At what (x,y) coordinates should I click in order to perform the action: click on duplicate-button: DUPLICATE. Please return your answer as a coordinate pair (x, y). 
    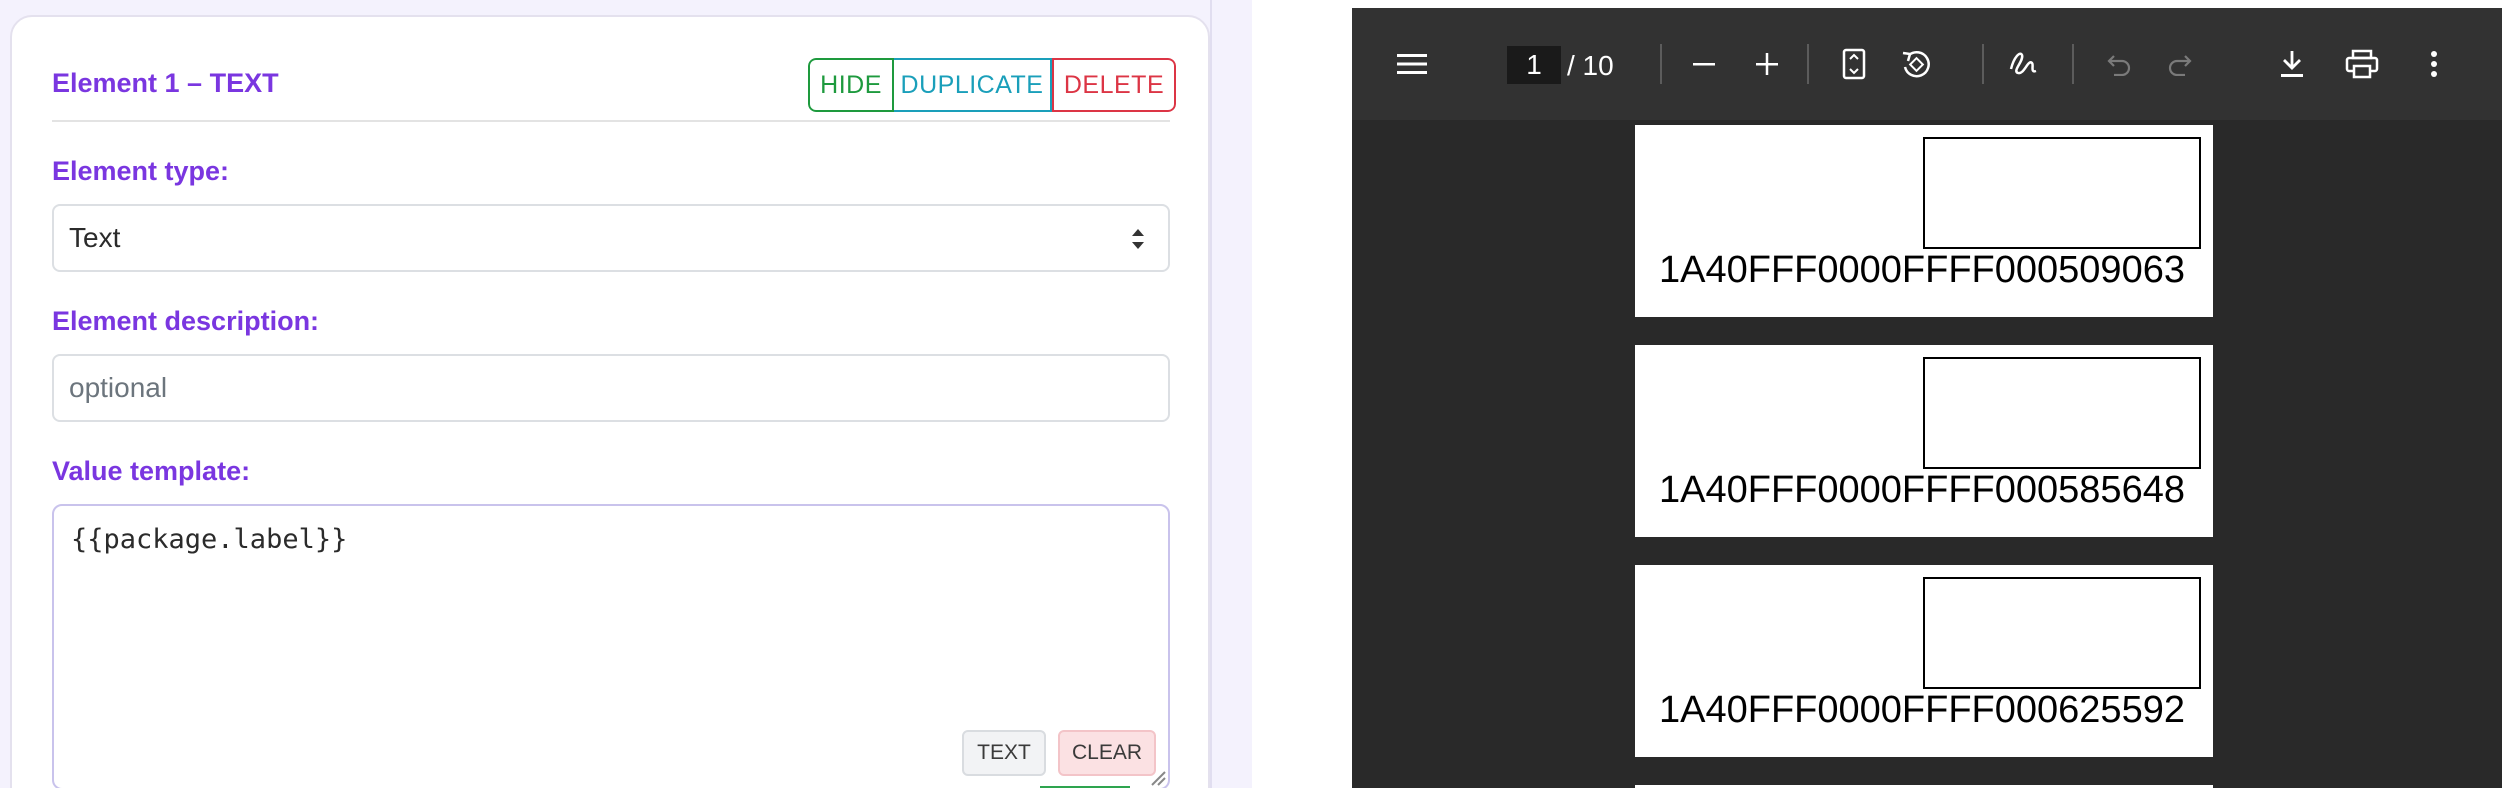
    Looking at the image, I should click on (973, 85).